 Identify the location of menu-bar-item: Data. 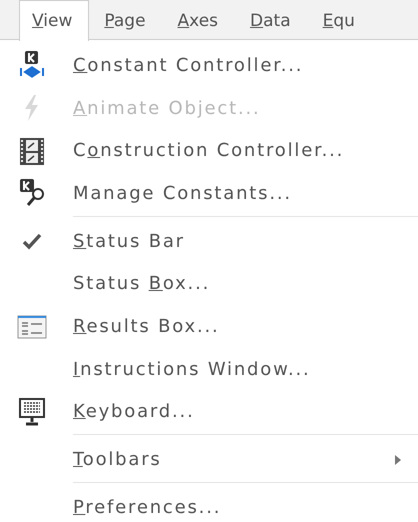
(272, 20).